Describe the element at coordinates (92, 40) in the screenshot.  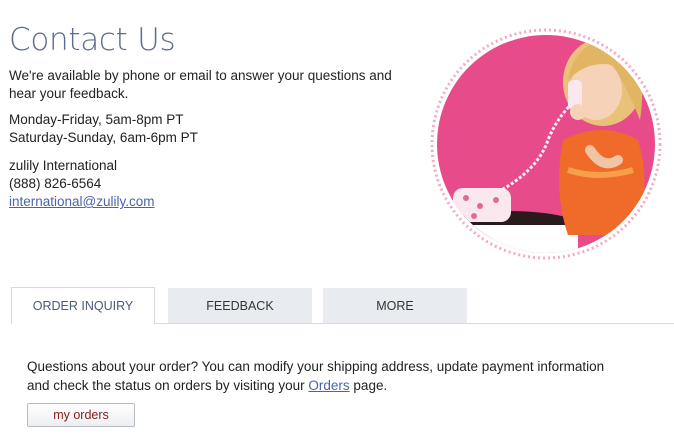
I see `page-title: Contact Us` at that location.